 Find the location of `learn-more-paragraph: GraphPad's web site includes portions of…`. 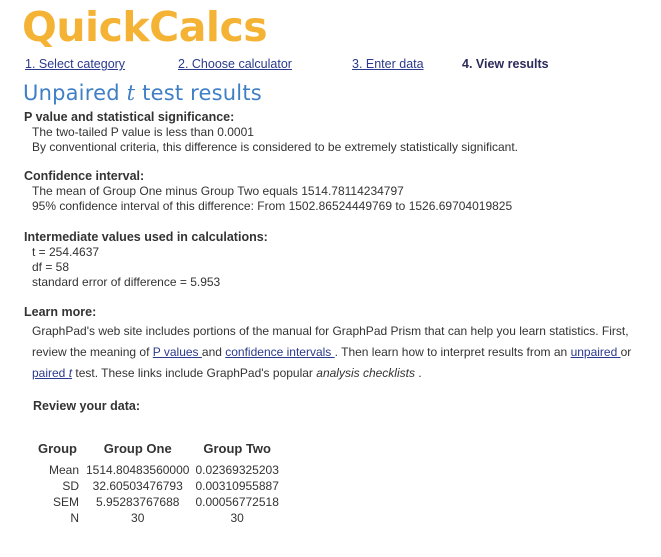

learn-more-paragraph: GraphPad's web site includes portions of… is located at coordinates (329, 352).